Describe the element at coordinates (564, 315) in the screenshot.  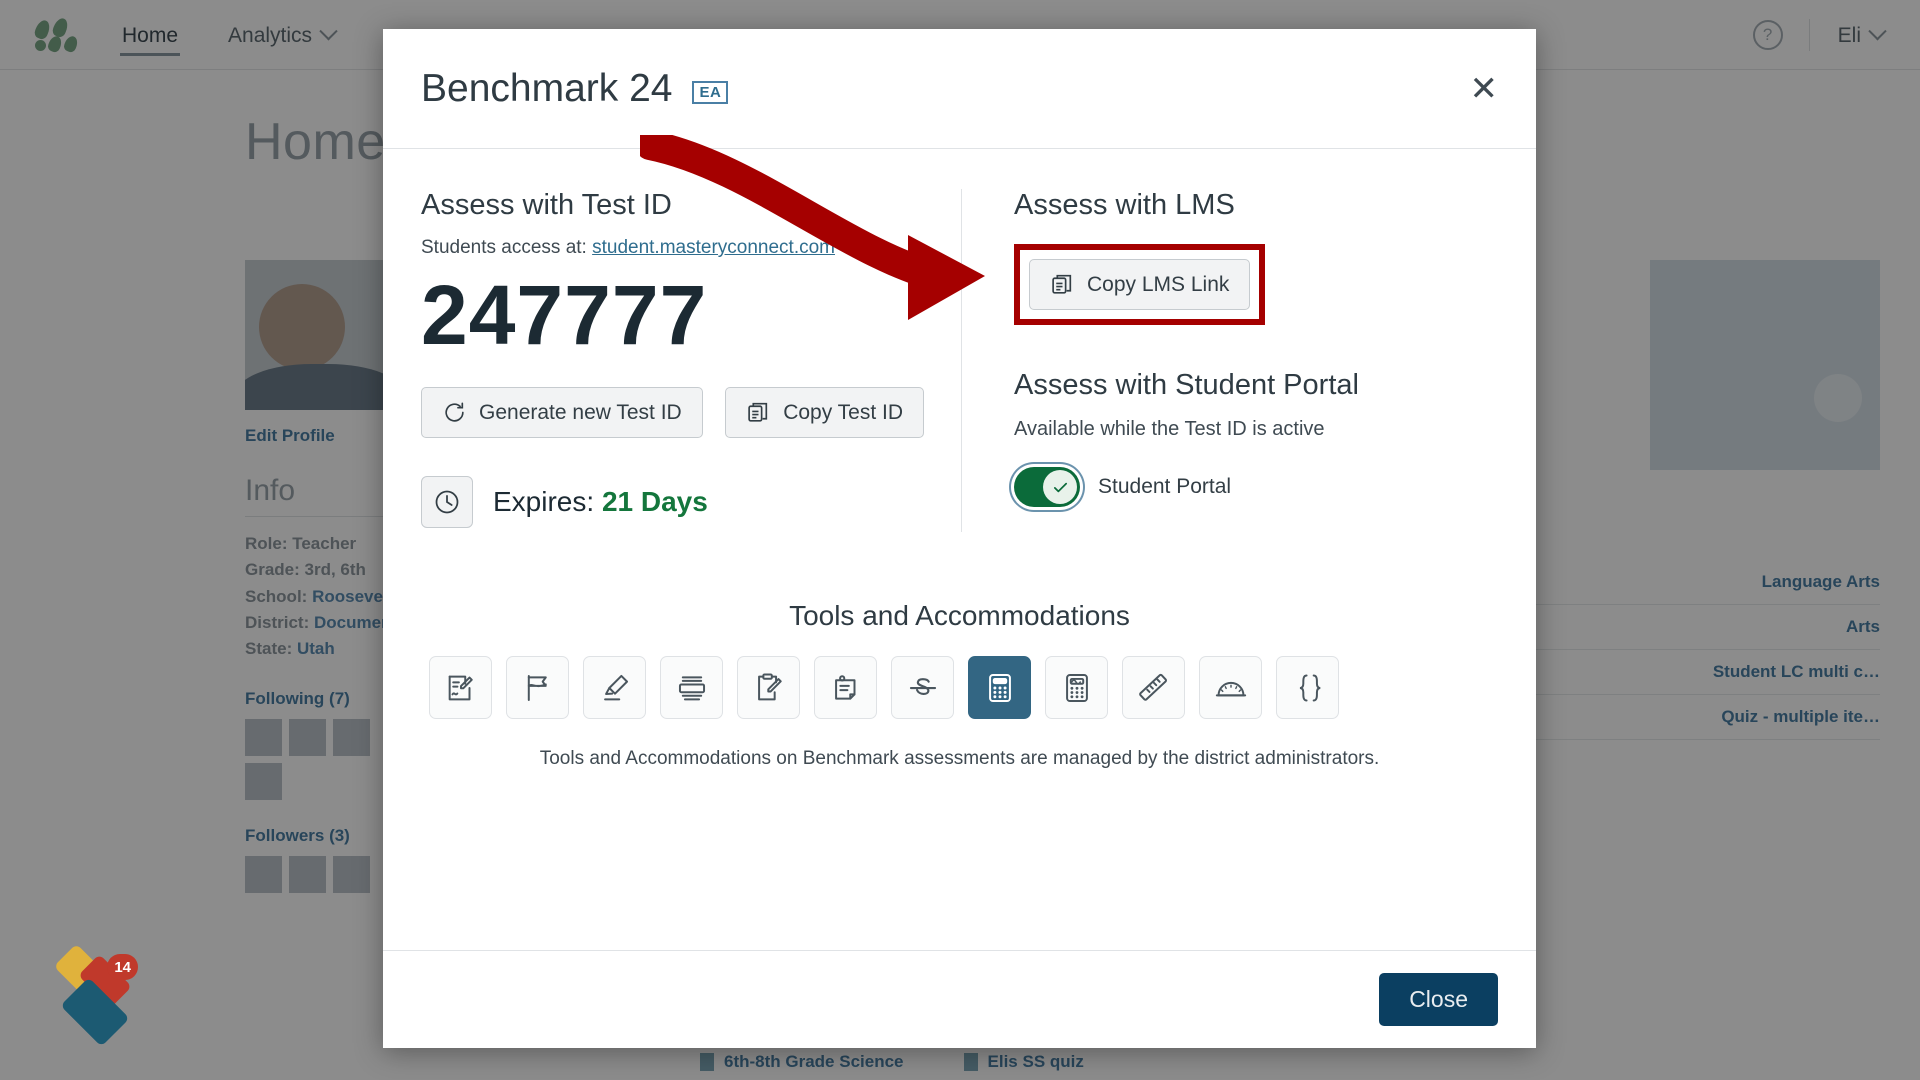
I see `test-id-value: 247777` at that location.